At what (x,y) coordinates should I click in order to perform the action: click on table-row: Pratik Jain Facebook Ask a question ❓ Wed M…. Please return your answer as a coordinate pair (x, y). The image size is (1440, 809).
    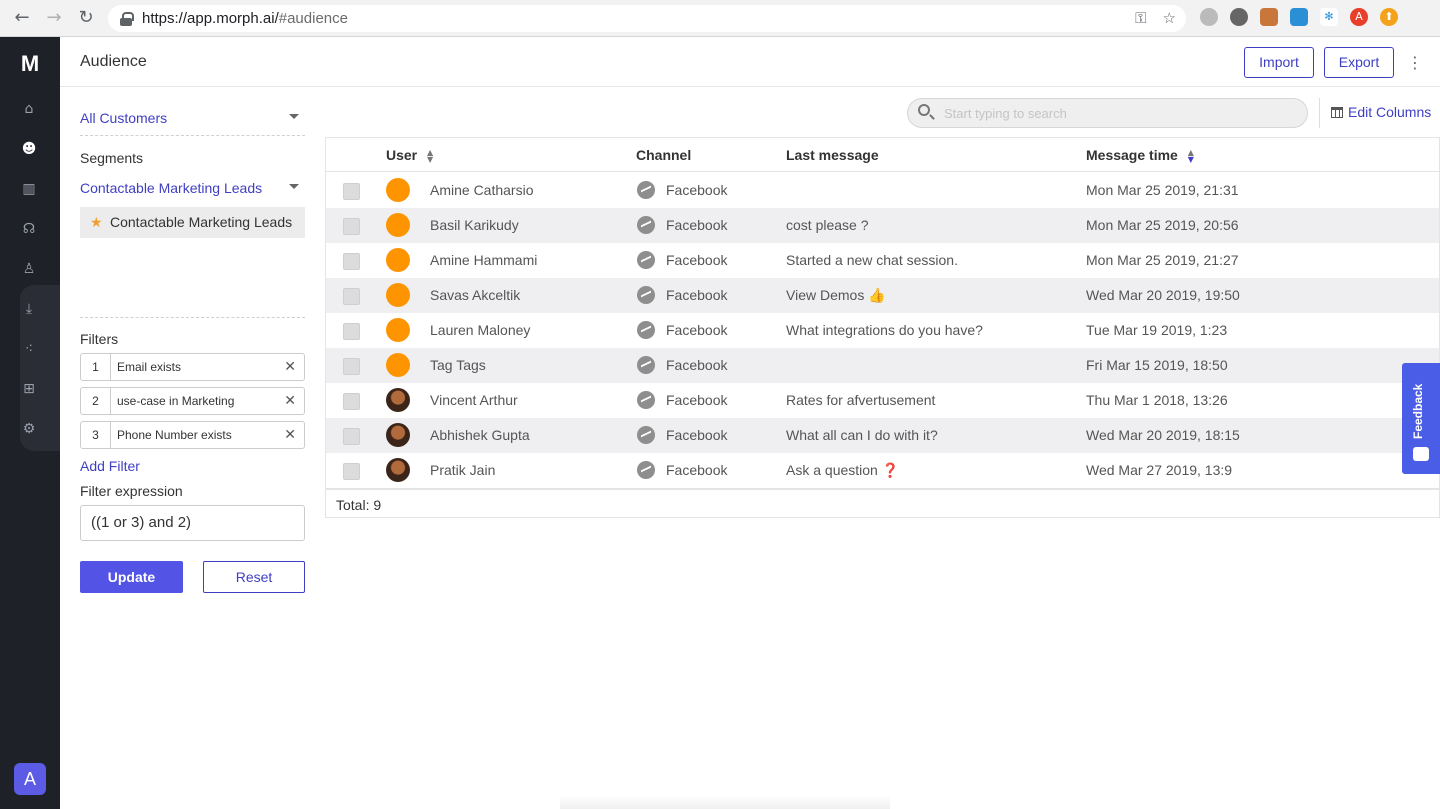
    Looking at the image, I should click on (882, 470).